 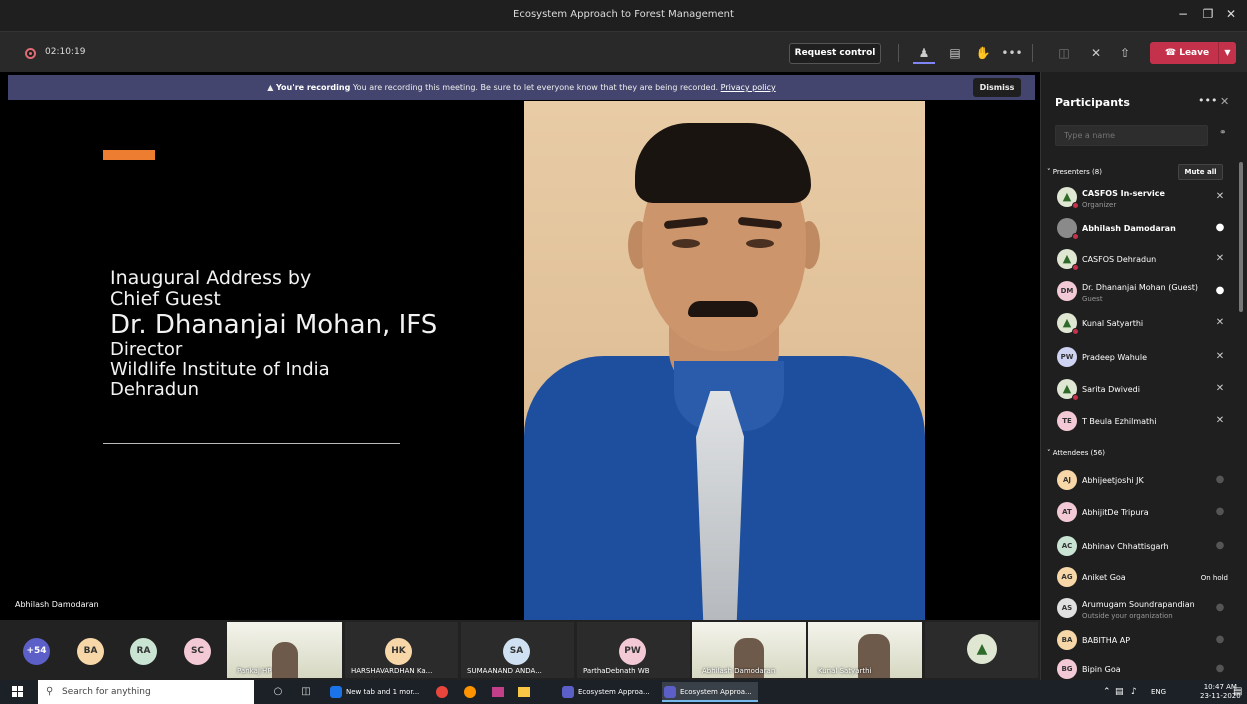 What do you see at coordinates (1115, 512) in the screenshot?
I see `participant-name: AbhijitDe Tripura` at bounding box center [1115, 512].